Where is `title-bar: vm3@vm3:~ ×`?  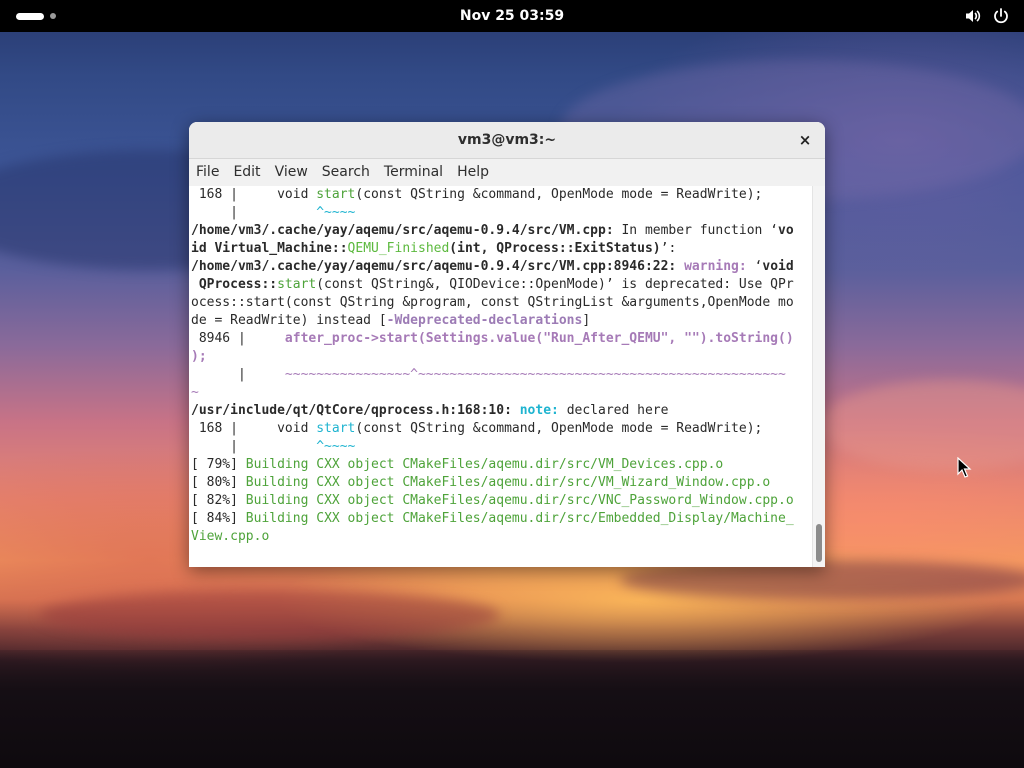
title-bar: vm3@vm3:~ × is located at coordinates (507, 140).